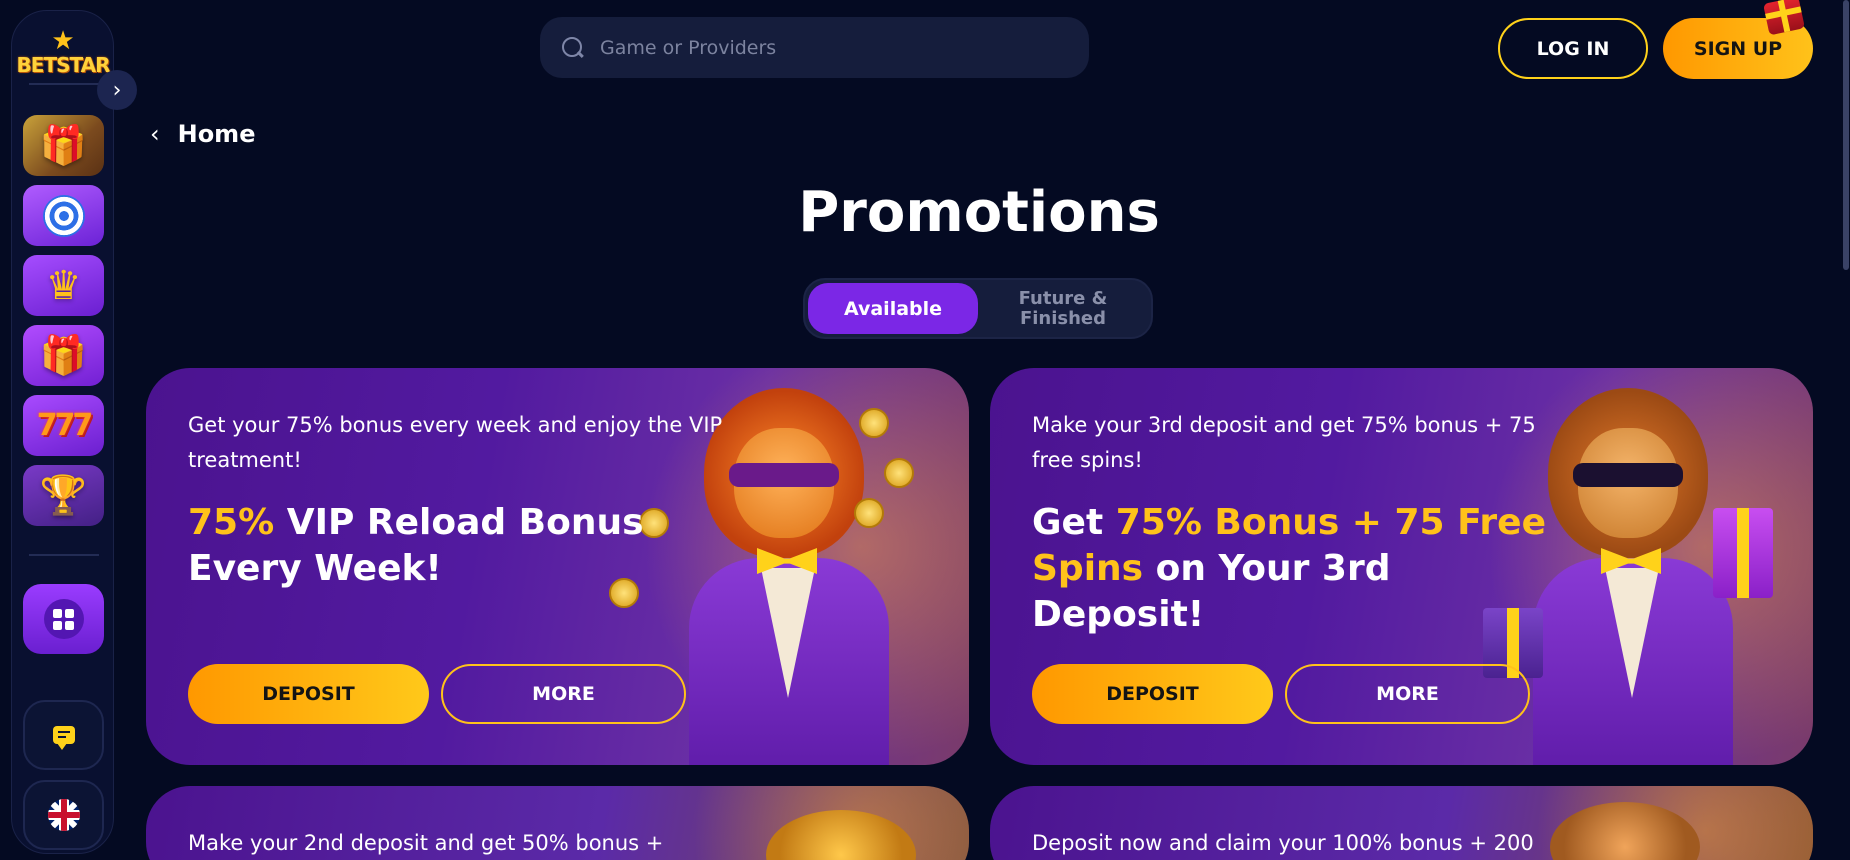 This screenshot has width=1850, height=860. What do you see at coordinates (573, 47) in the screenshot?
I see `search-icon` at bounding box center [573, 47].